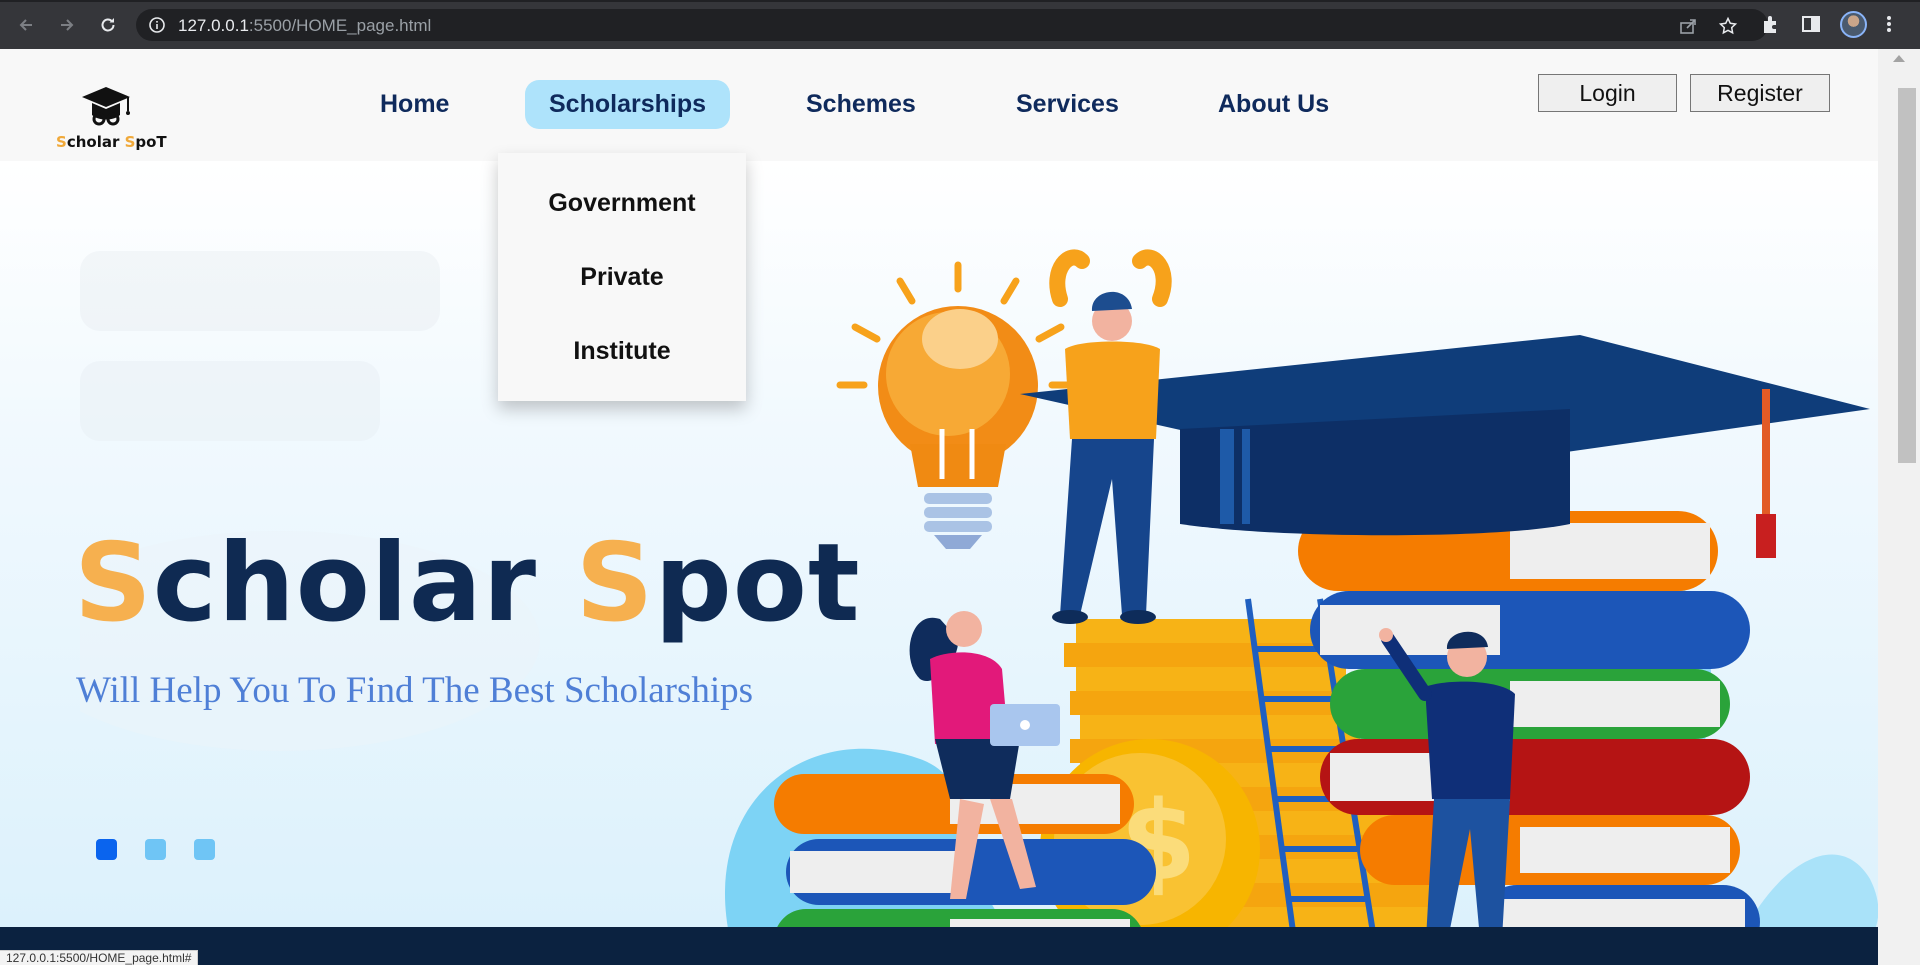 The width and height of the screenshot is (1920, 965). I want to click on page-scrollbar, so click(1899, 507).